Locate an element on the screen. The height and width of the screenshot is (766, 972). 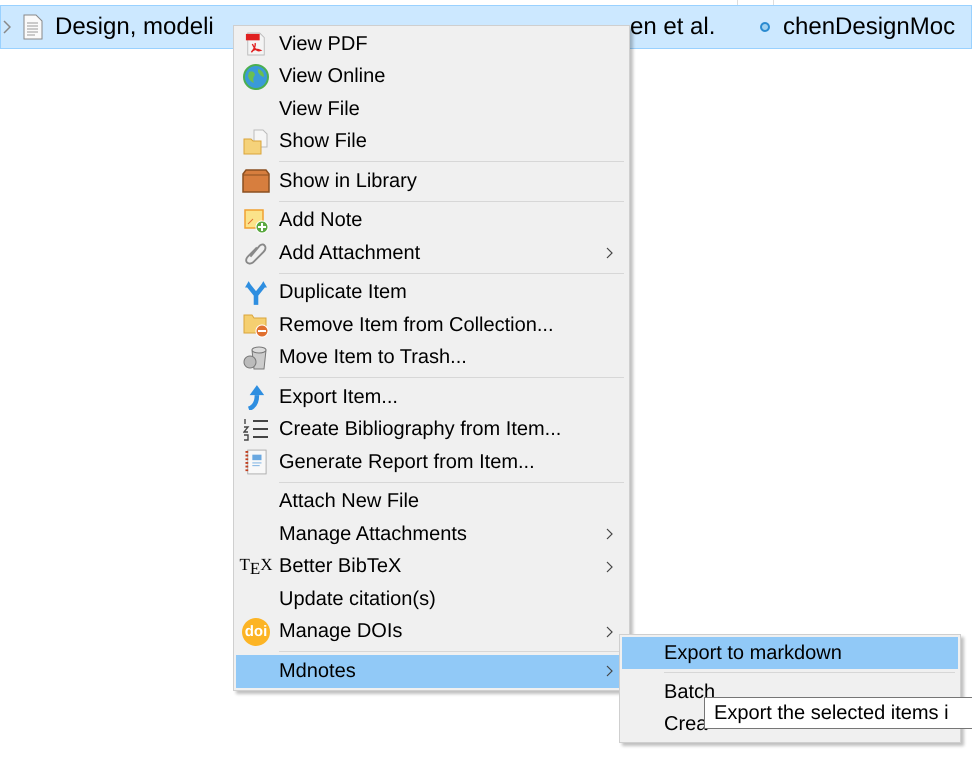
item-creator: en et al. is located at coordinates (673, 27).